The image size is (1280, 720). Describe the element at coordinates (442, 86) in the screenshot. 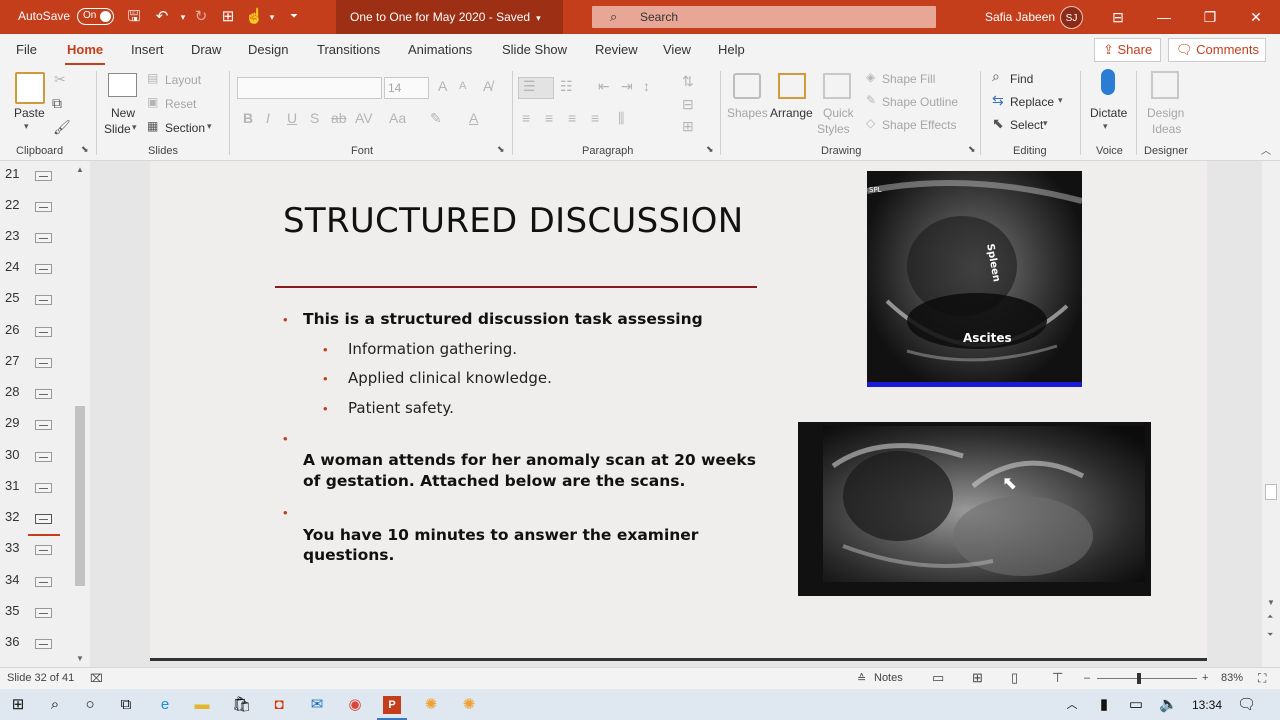

I see `grow-font-icon: A` at that location.